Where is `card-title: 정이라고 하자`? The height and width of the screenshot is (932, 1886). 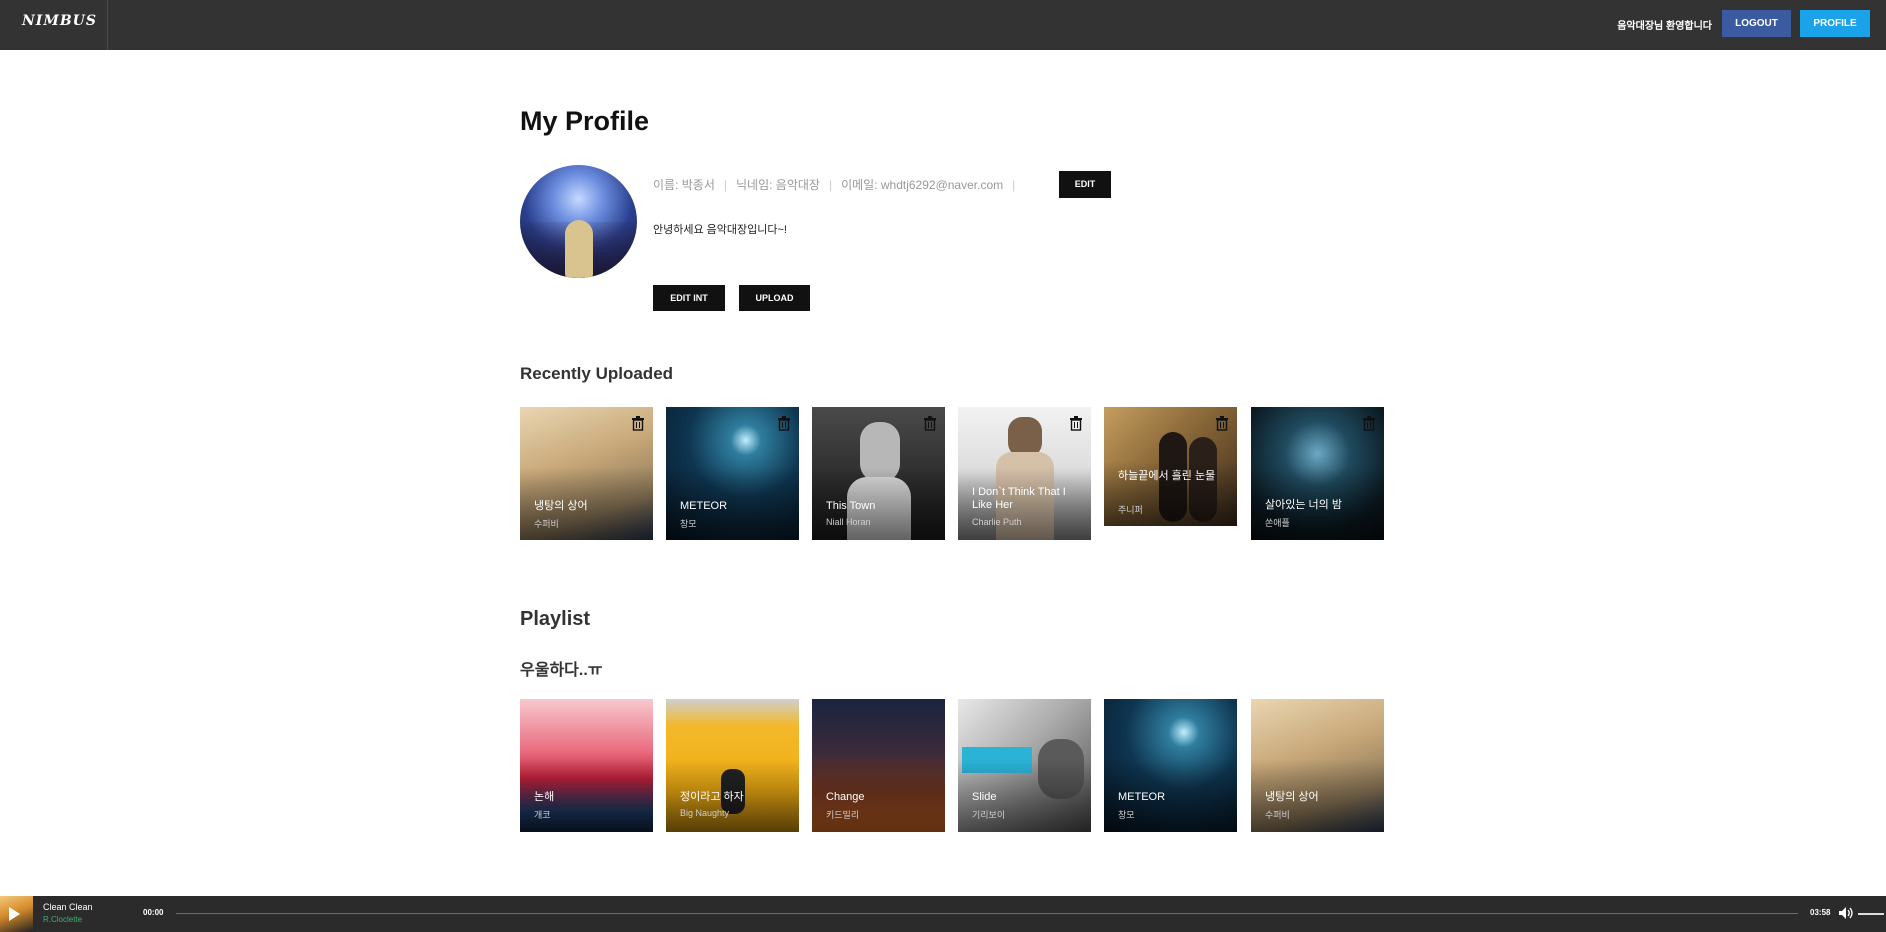 card-title: 정이라고 하자 is located at coordinates (712, 797).